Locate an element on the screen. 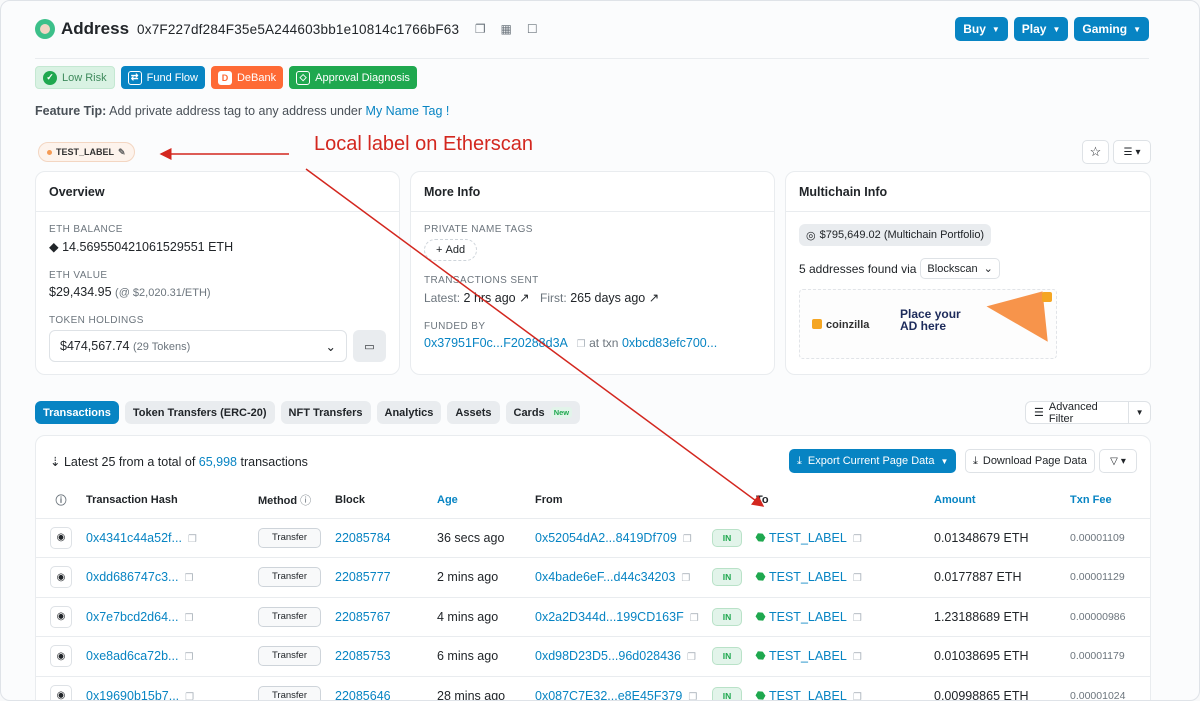  block-link: 22085753 is located at coordinates (363, 656).